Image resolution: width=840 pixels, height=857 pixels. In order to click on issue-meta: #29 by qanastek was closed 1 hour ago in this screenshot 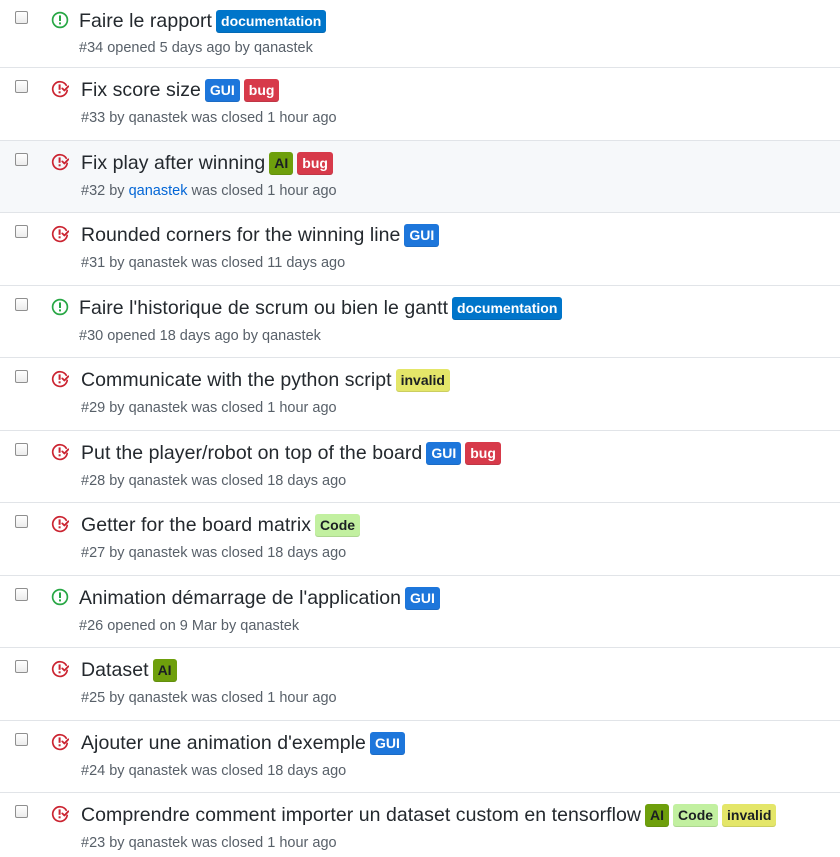, I will do `click(209, 408)`.